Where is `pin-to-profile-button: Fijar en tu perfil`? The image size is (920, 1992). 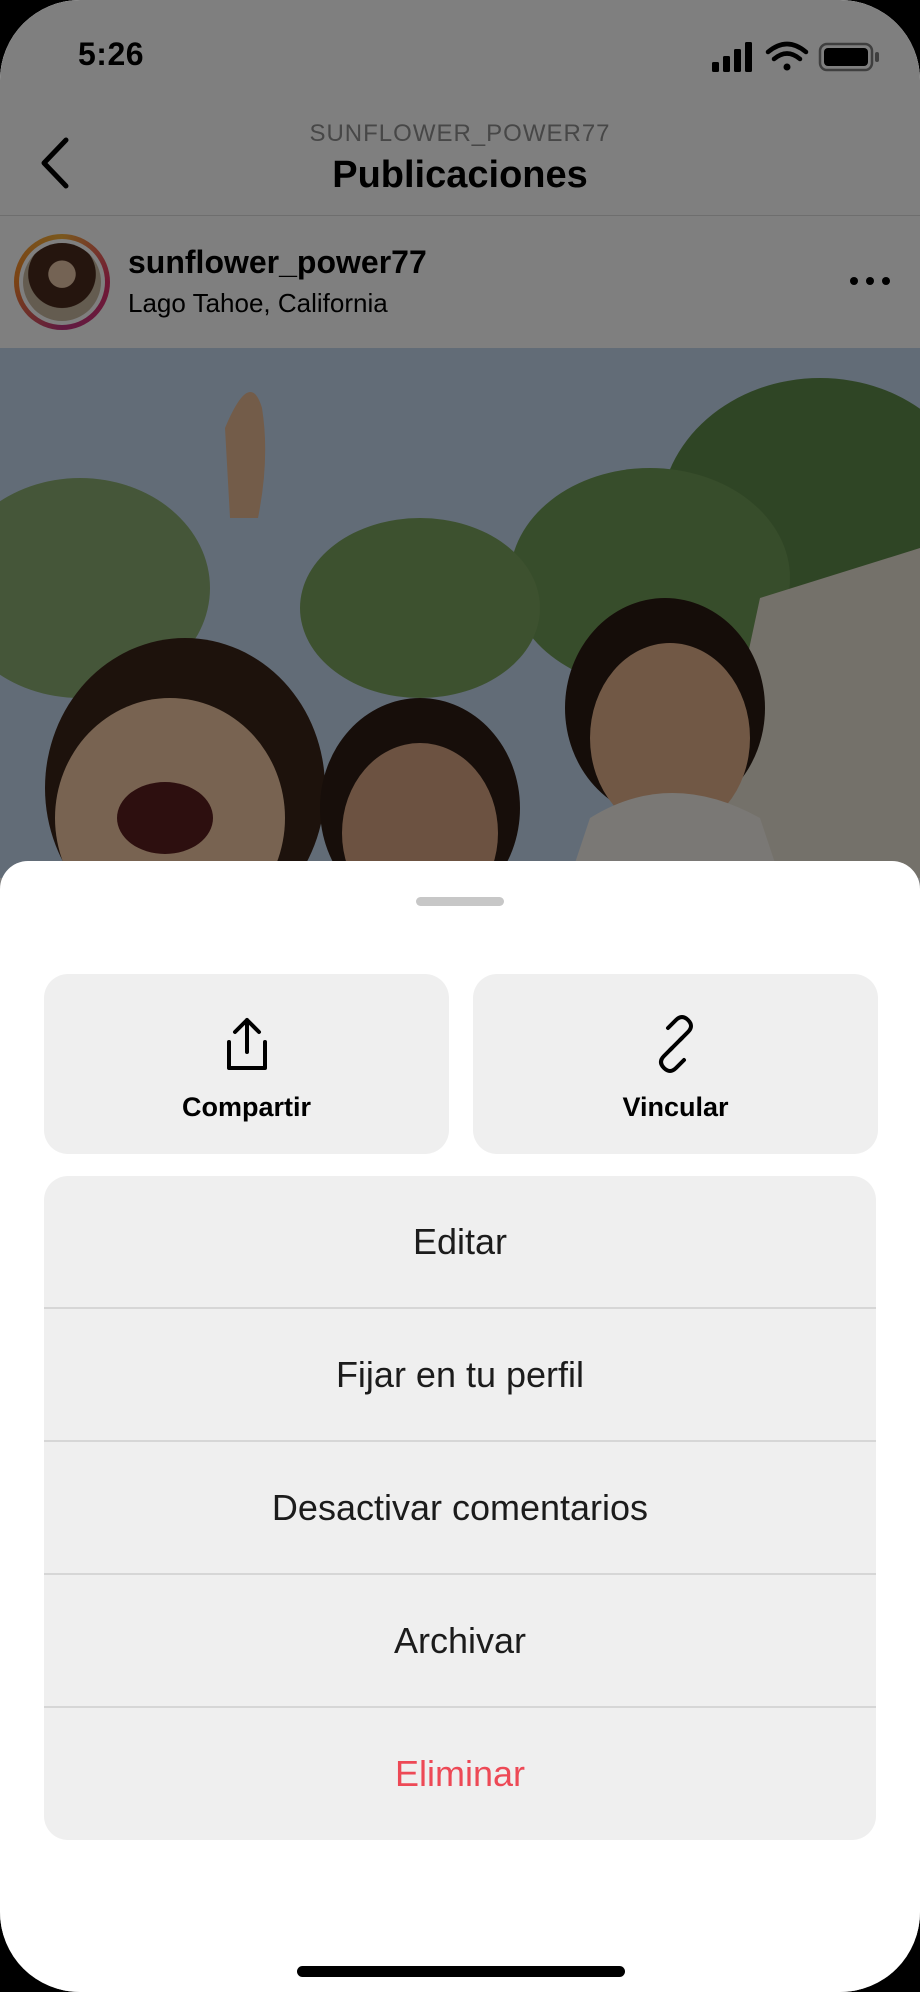 pin-to-profile-button: Fijar en tu perfil is located at coordinates (460, 1375).